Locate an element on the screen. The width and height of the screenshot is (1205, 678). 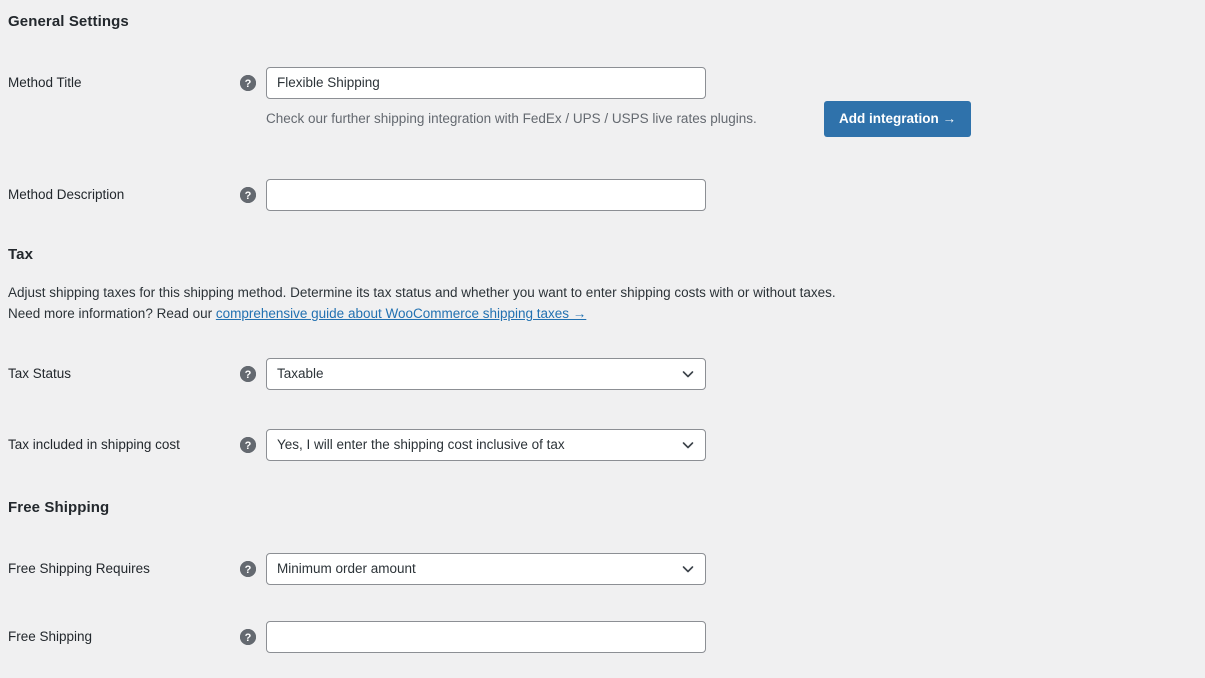
help-icon-tax-included: ? is located at coordinates (248, 445).